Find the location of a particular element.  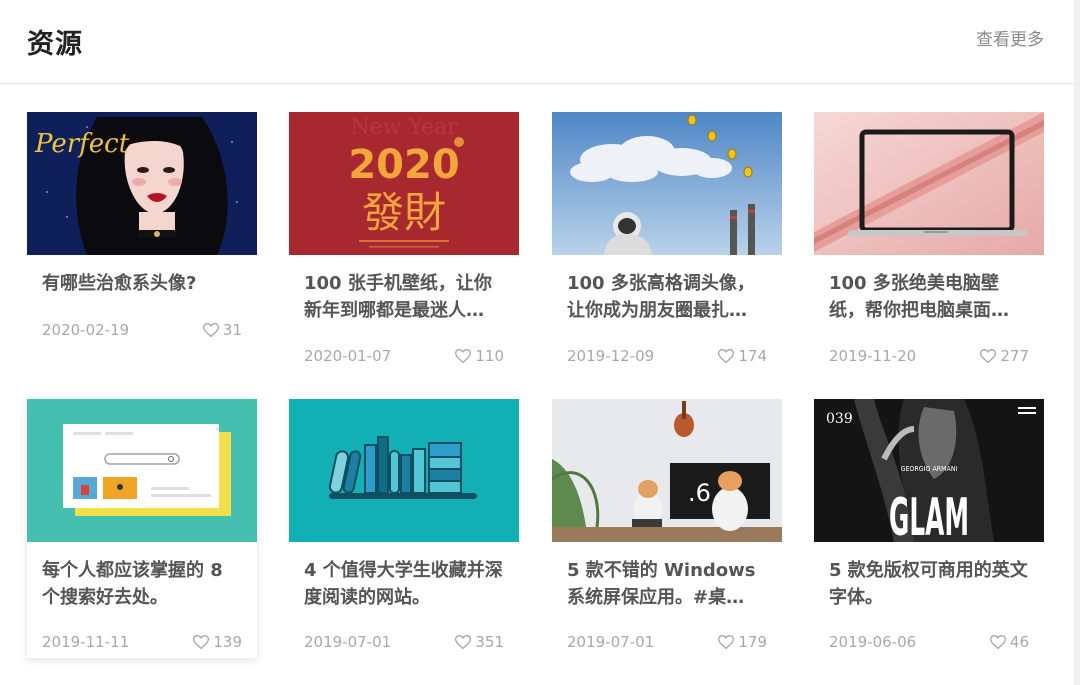

designer-name-text: GEORGIO ARMANI is located at coordinates (929, 469).